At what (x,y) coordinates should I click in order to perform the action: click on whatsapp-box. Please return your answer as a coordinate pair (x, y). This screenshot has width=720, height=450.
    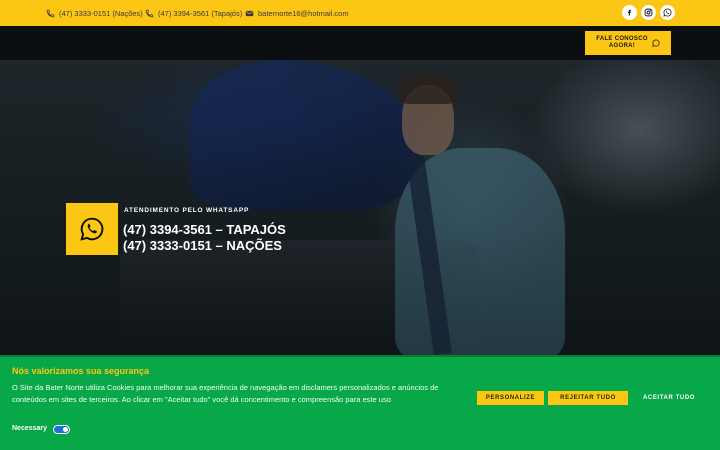
    Looking at the image, I should click on (92, 229).